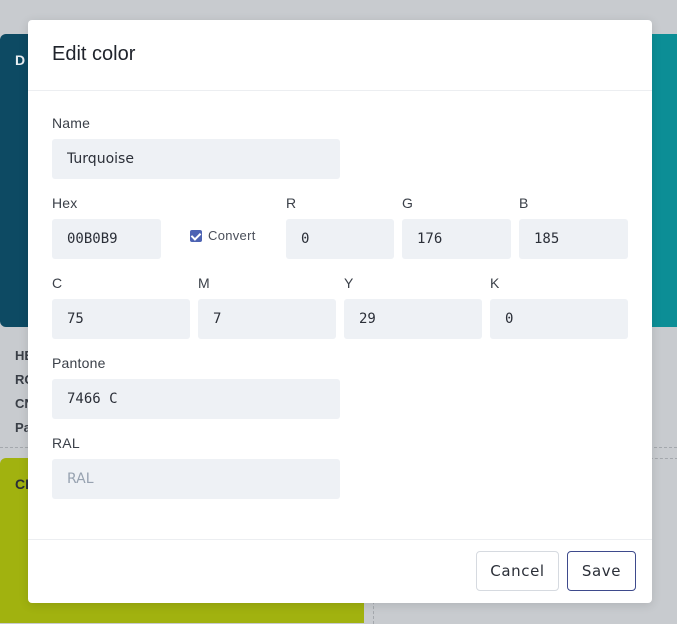 The image size is (677, 624). I want to click on save-button: Save, so click(601, 571).